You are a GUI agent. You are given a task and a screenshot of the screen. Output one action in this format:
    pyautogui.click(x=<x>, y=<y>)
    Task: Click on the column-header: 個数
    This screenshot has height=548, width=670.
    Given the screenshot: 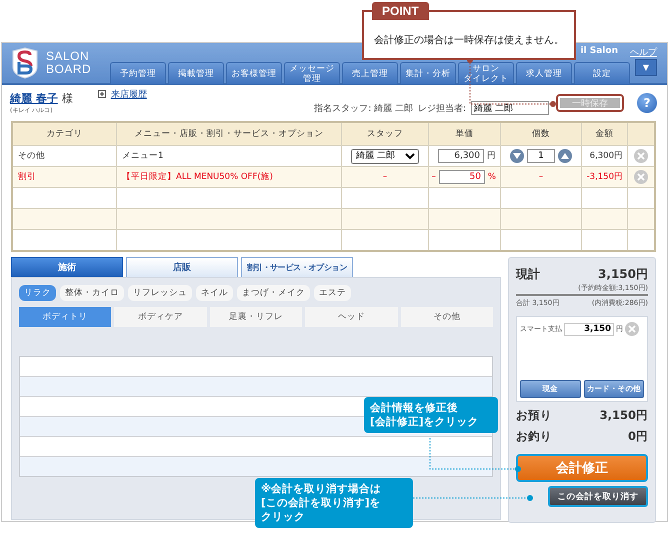 What is the action you would take?
    pyautogui.click(x=540, y=134)
    